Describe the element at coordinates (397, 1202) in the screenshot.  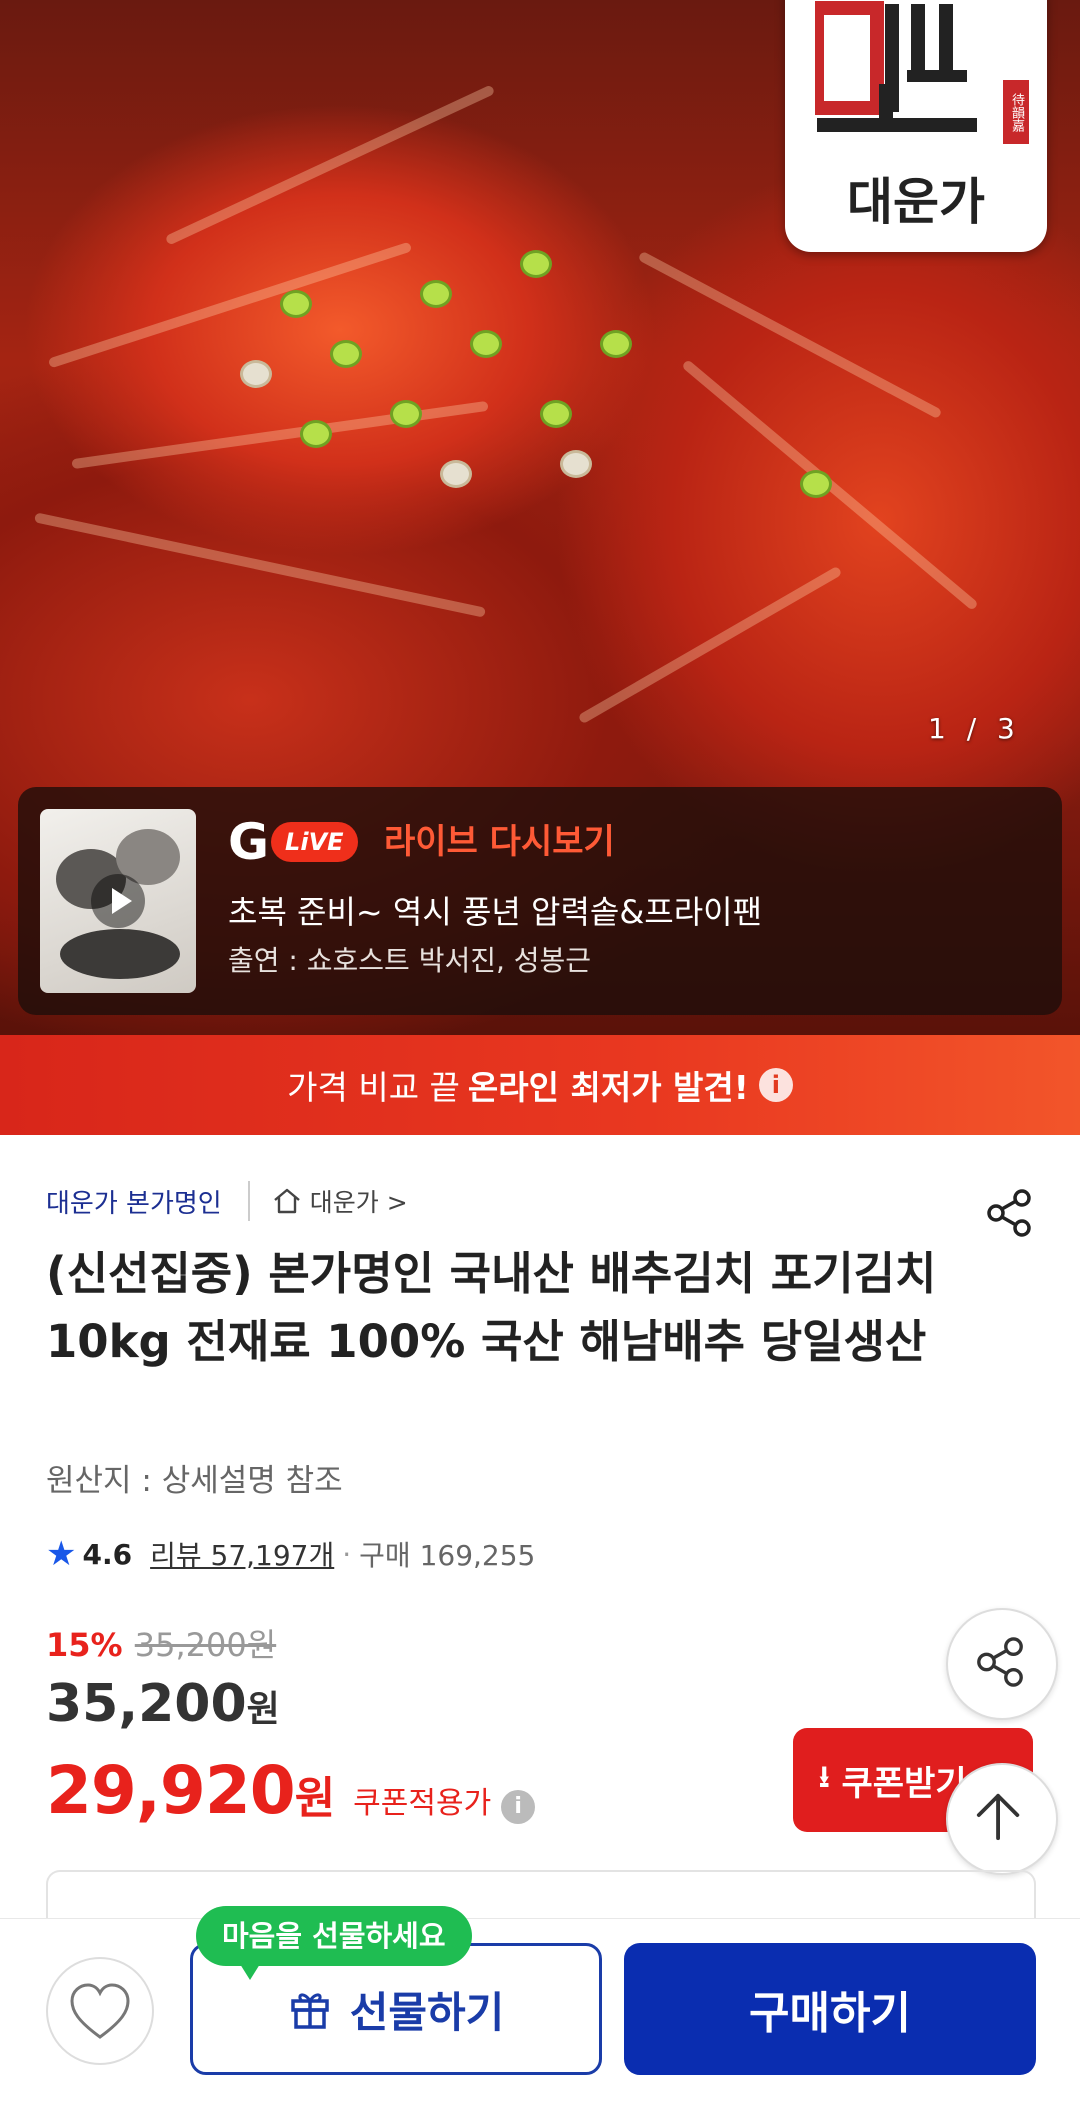
I see `chevron-right-icon: >` at that location.